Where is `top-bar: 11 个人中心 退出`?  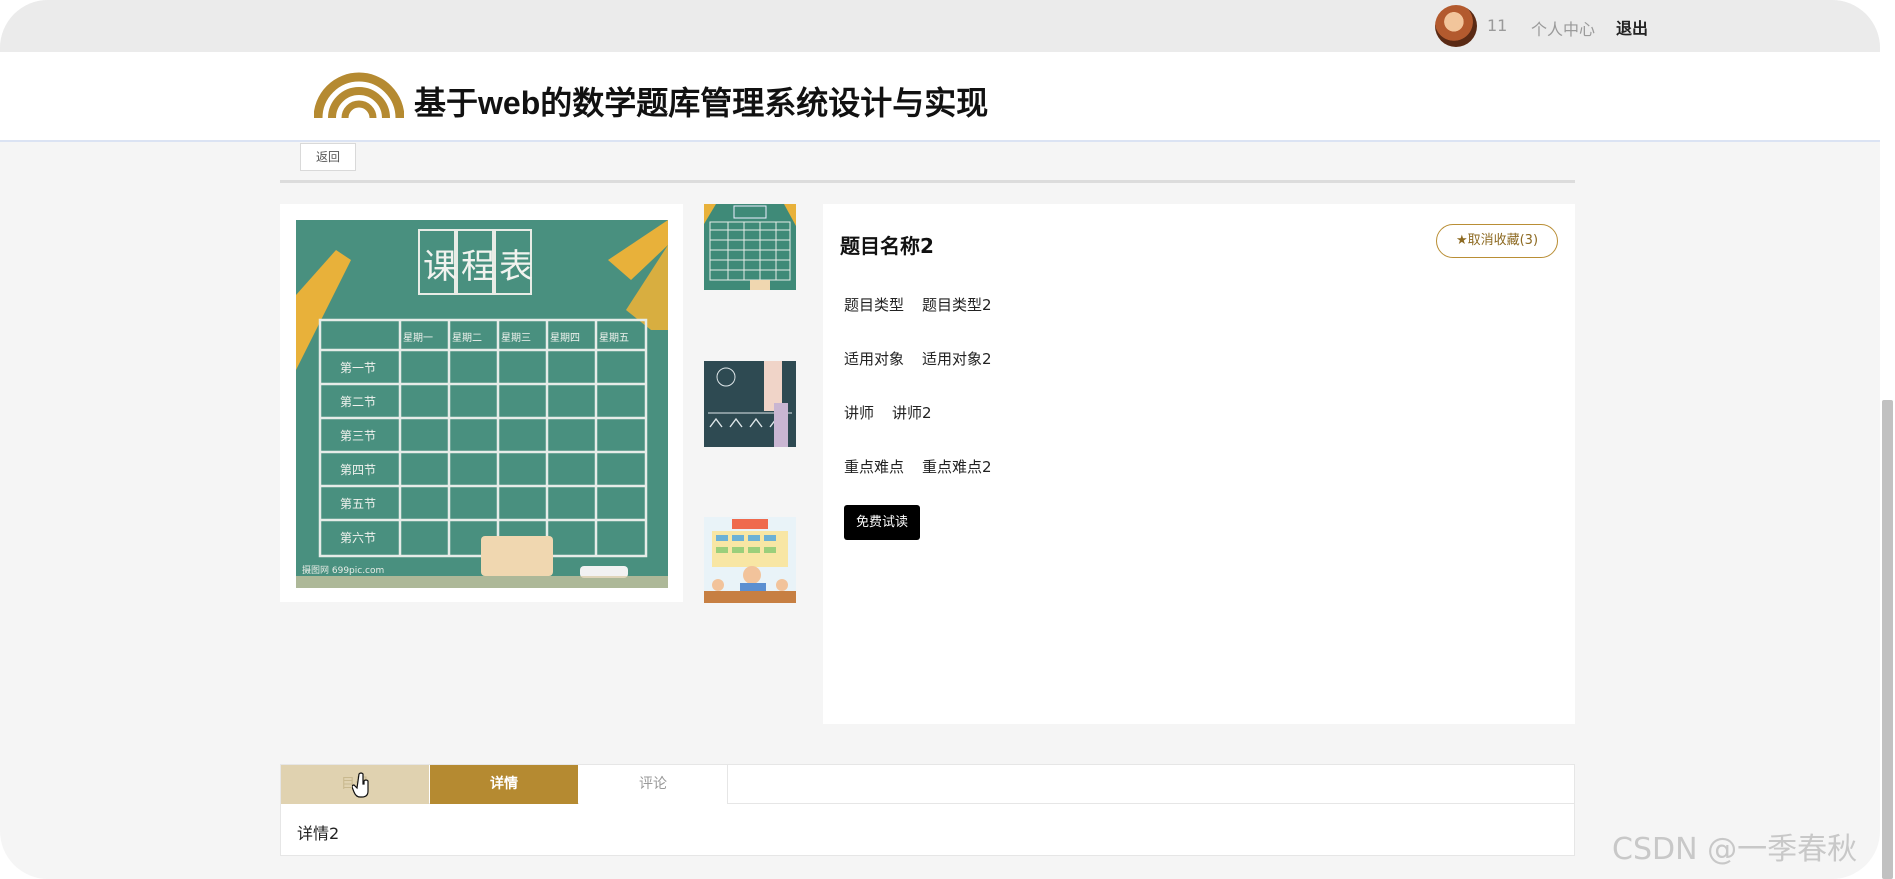 top-bar: 11 个人中心 退出 is located at coordinates (940, 26).